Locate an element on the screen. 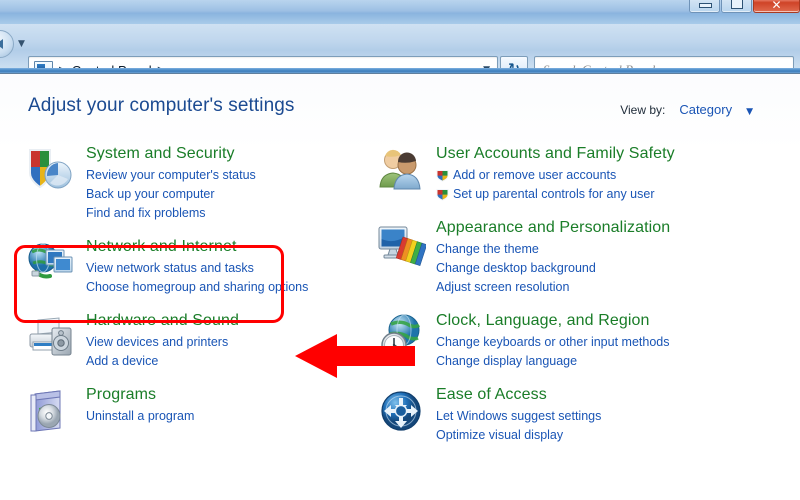  user-accounts-icon is located at coordinates (401, 170).